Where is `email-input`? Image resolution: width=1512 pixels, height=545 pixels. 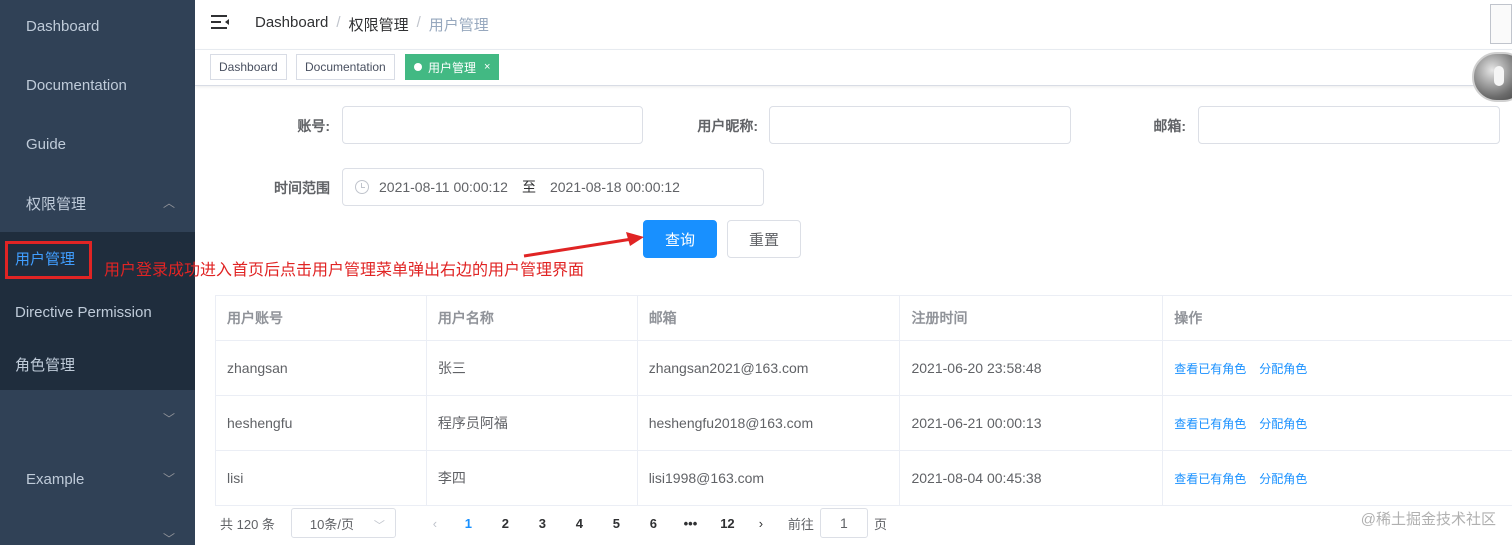
email-input is located at coordinates (1349, 125).